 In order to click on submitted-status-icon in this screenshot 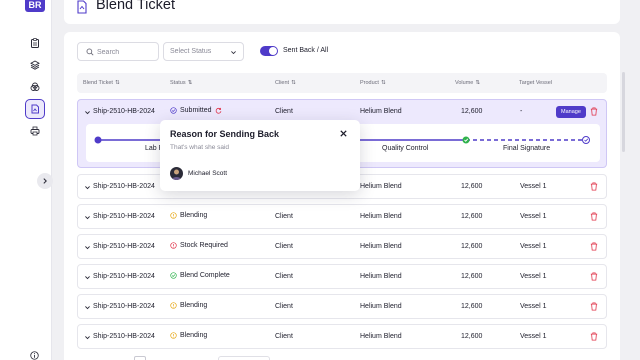, I will do `click(173, 110)`.